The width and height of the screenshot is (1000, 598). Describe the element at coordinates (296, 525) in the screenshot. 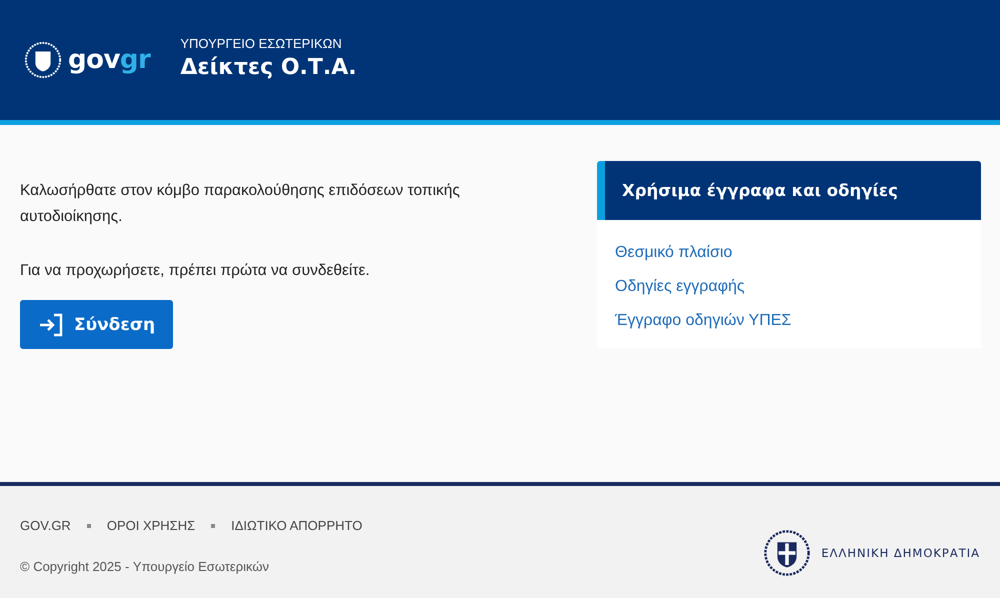

I see `footer-link: ΙΔΙΩΤΙΚΟ ΑΠΟΡΡΗΤΟ` at that location.